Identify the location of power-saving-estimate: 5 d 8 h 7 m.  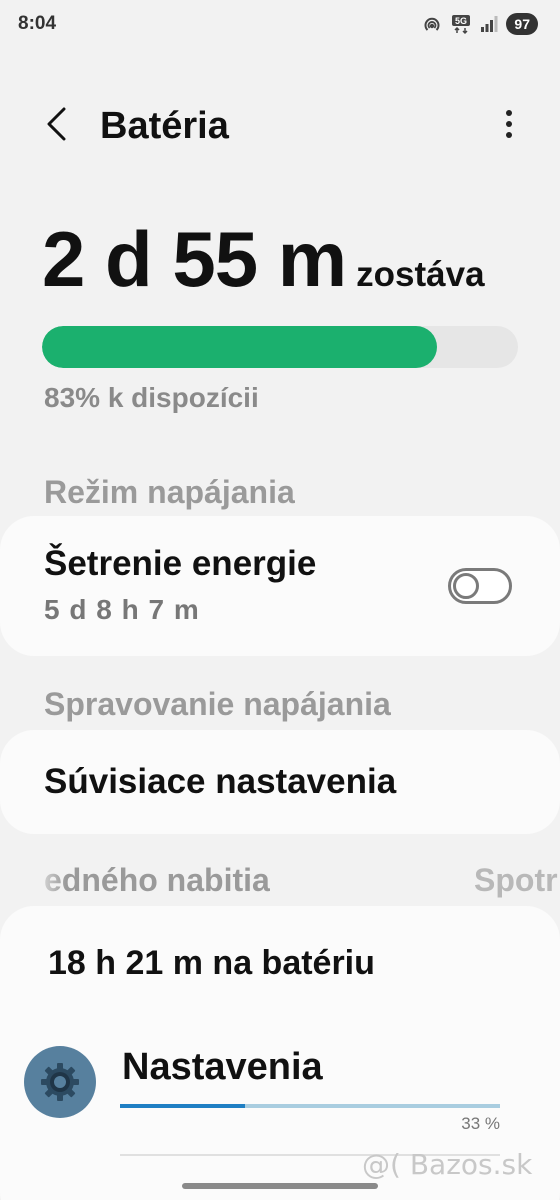
(122, 609).